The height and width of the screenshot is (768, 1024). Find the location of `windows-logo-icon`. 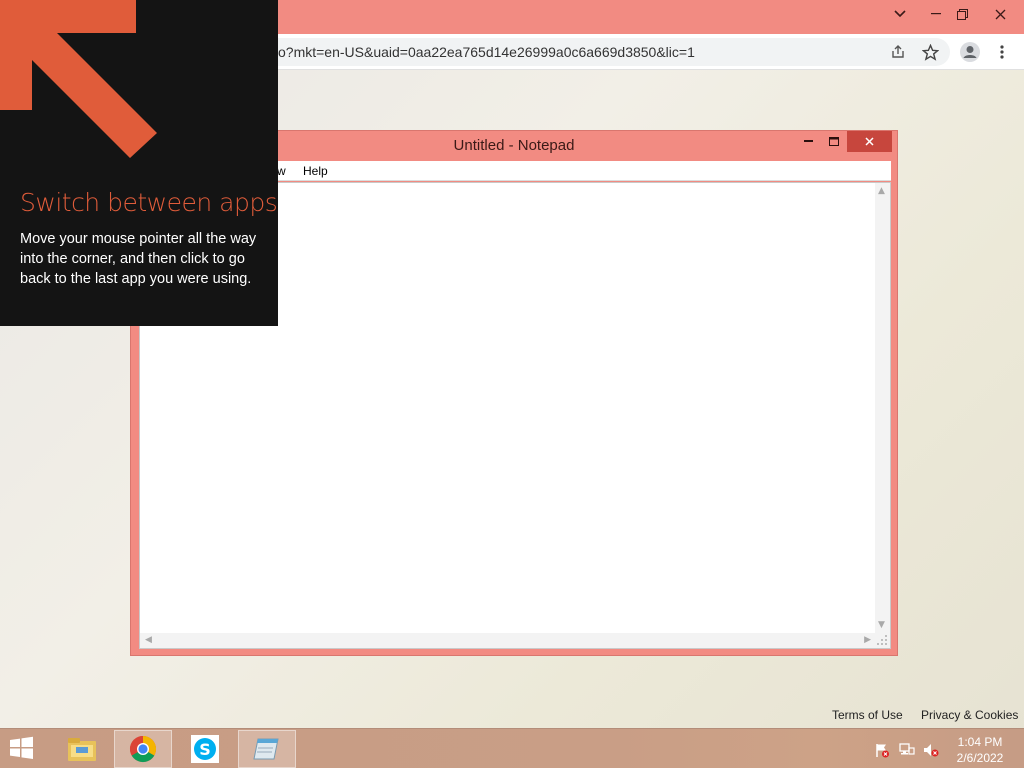

windows-logo-icon is located at coordinates (21, 747).